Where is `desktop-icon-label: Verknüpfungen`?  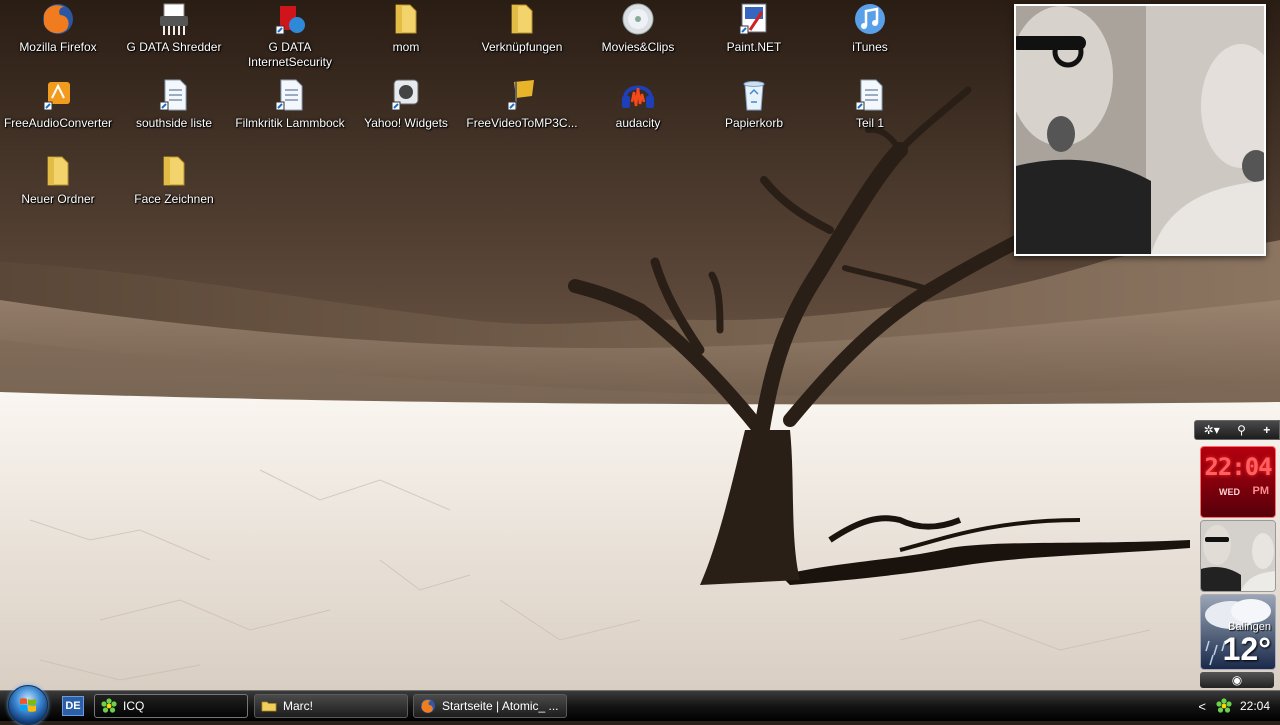 desktop-icon-label: Verknüpfungen is located at coordinates (522, 47).